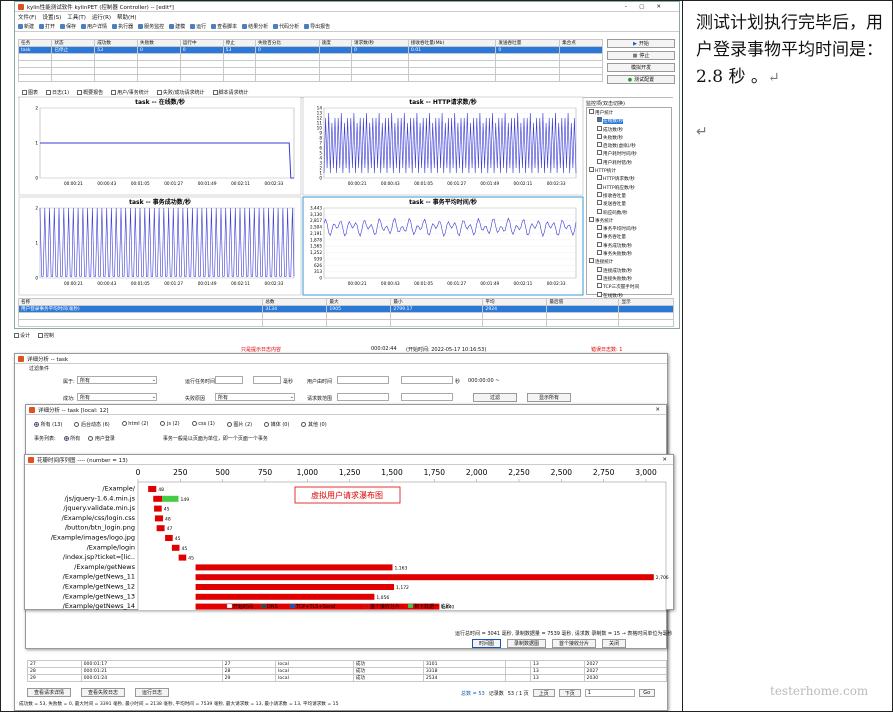 The width and height of the screenshot is (893, 712). Describe the element at coordinates (629, 162) in the screenshot. I see `monitor-item: 用户耗时错/秒` at that location.